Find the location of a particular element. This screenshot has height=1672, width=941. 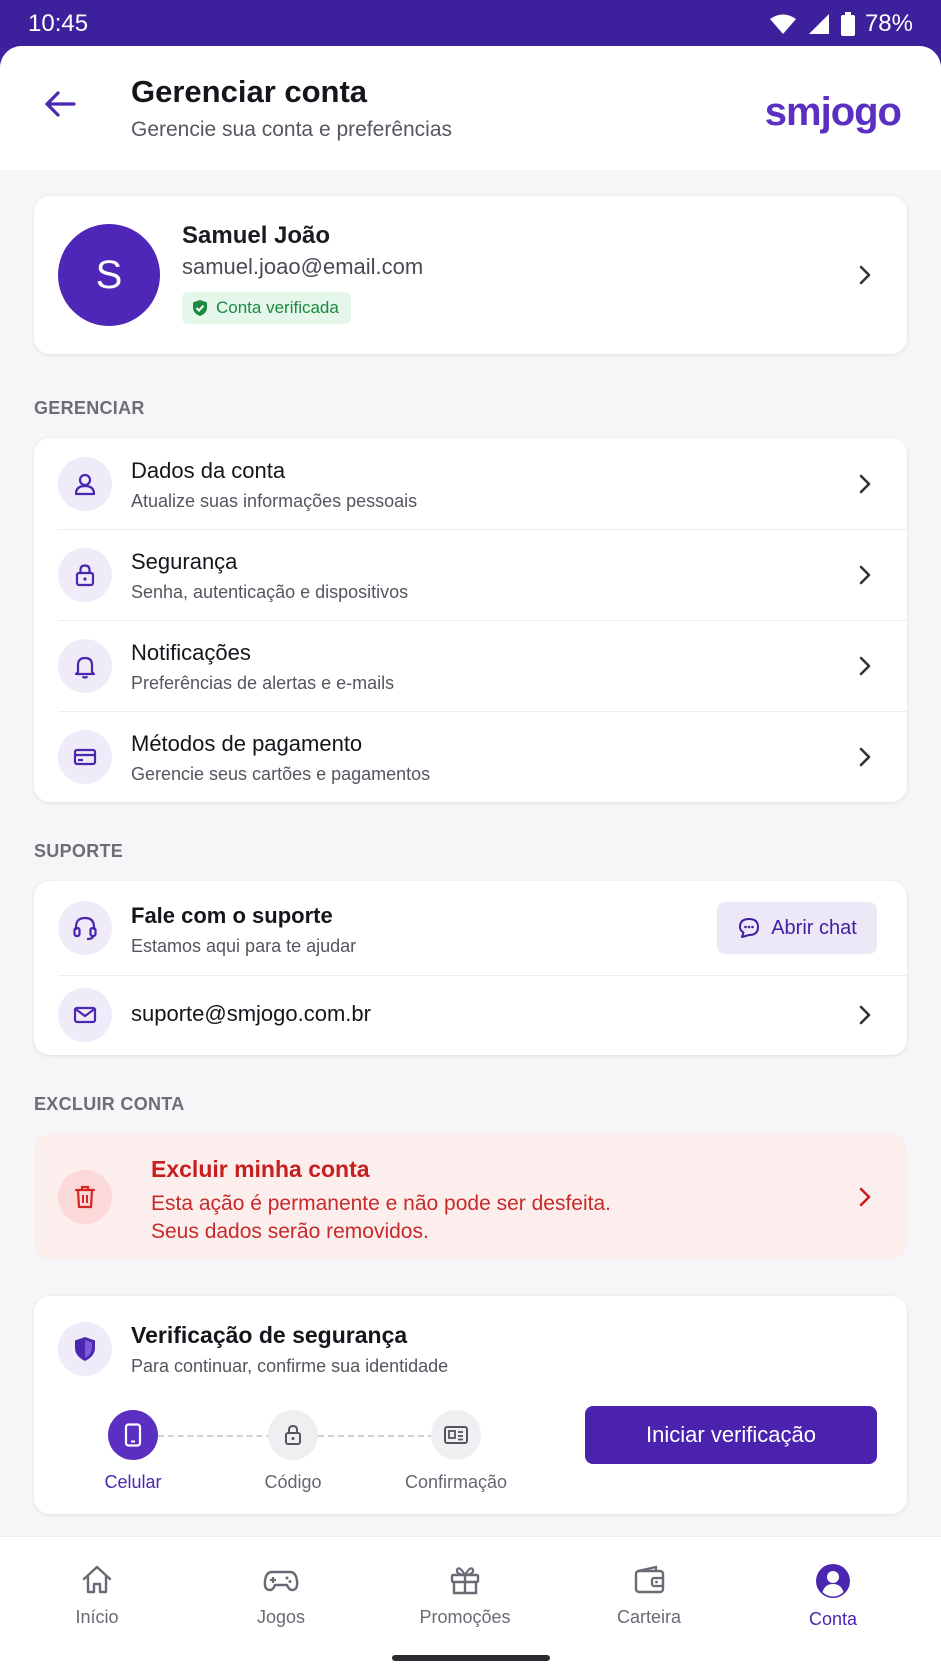

gift-icon is located at coordinates (465, 1581).